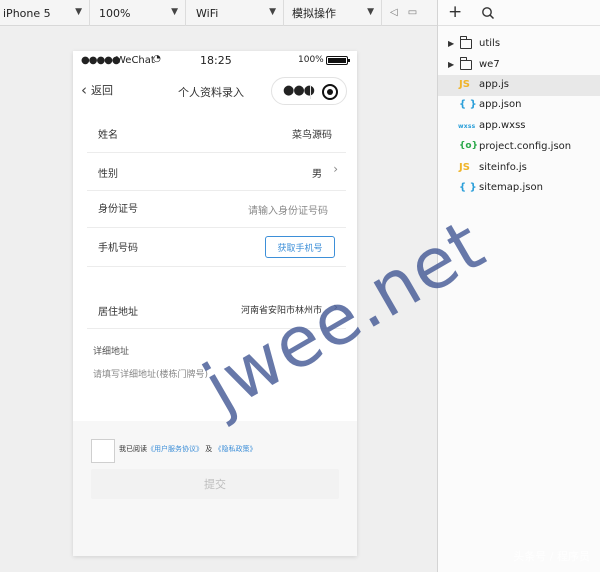  Describe the element at coordinates (412, 12) in the screenshot. I see `window-icon: ▭` at that location.